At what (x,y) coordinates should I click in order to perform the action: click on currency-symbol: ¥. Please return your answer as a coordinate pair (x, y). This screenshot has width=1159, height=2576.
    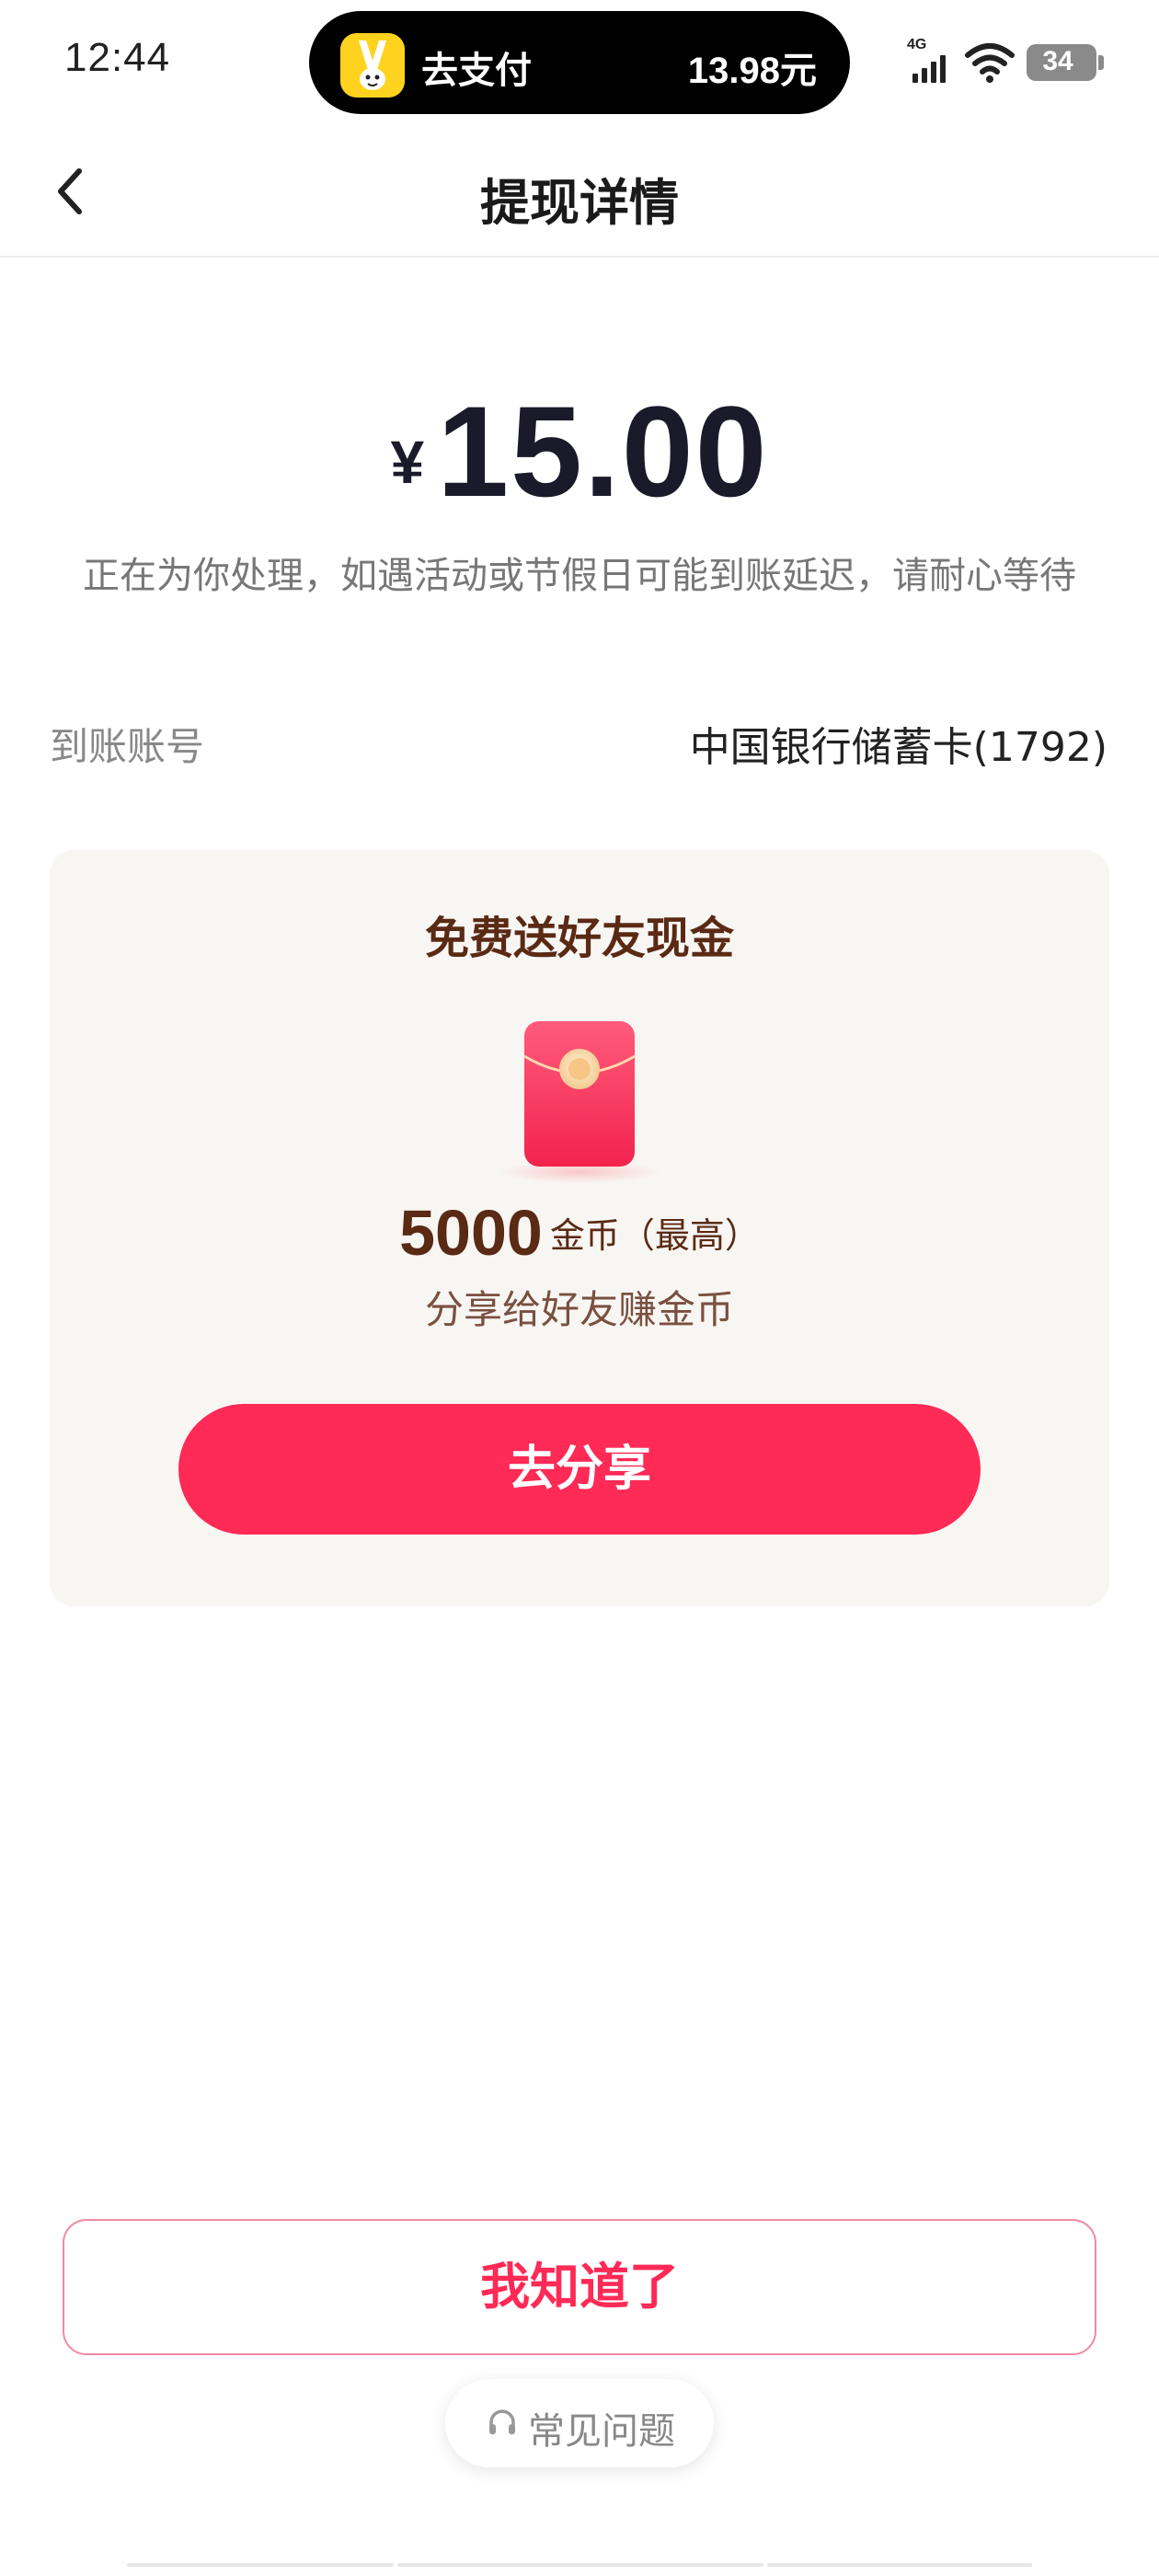
    Looking at the image, I should click on (407, 462).